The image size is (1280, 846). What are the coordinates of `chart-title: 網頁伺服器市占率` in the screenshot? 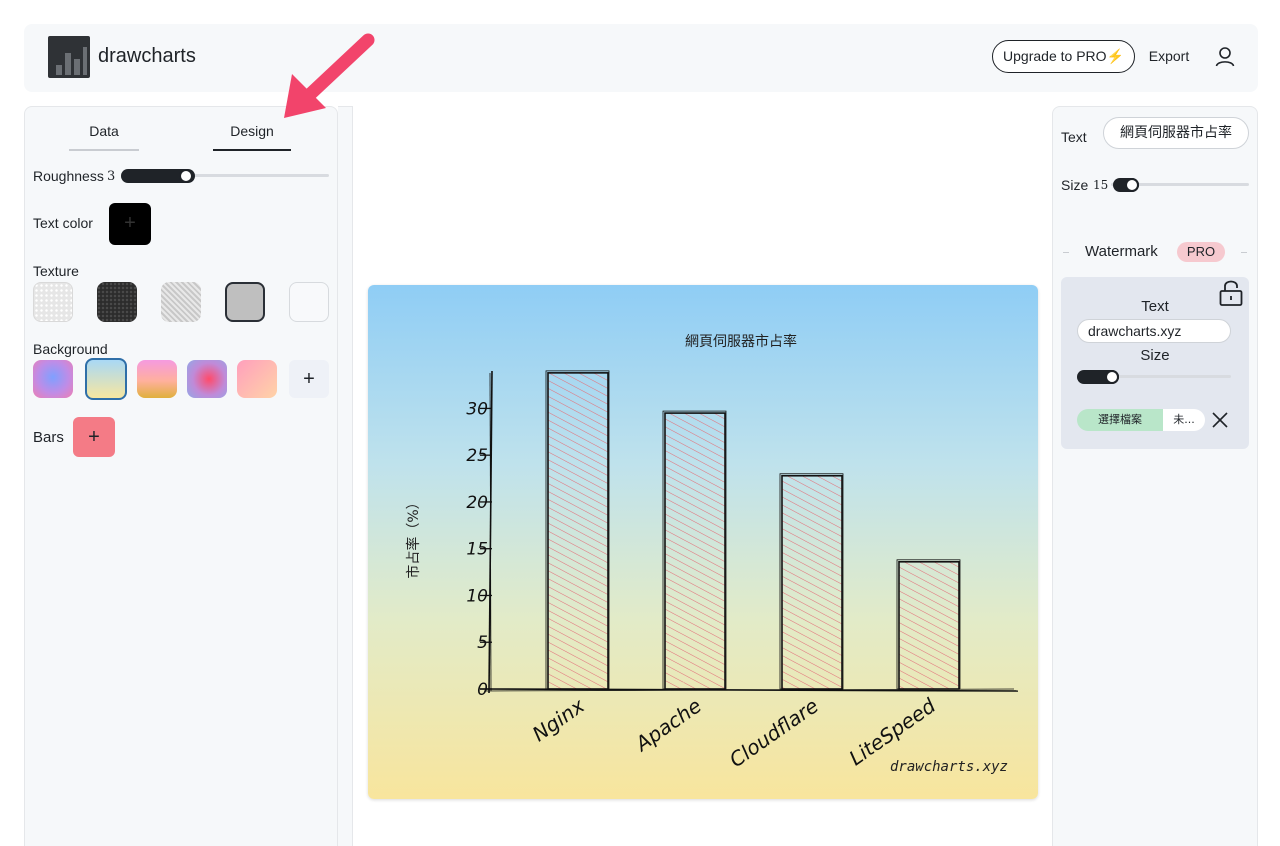 It's located at (741, 341).